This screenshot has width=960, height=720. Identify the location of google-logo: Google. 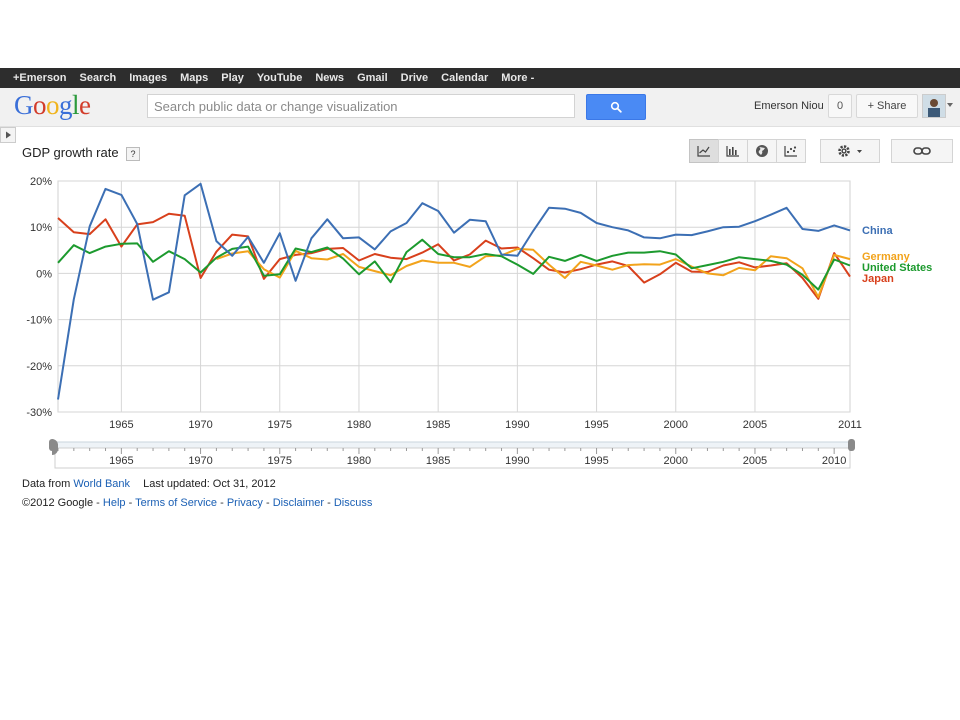
(52, 105).